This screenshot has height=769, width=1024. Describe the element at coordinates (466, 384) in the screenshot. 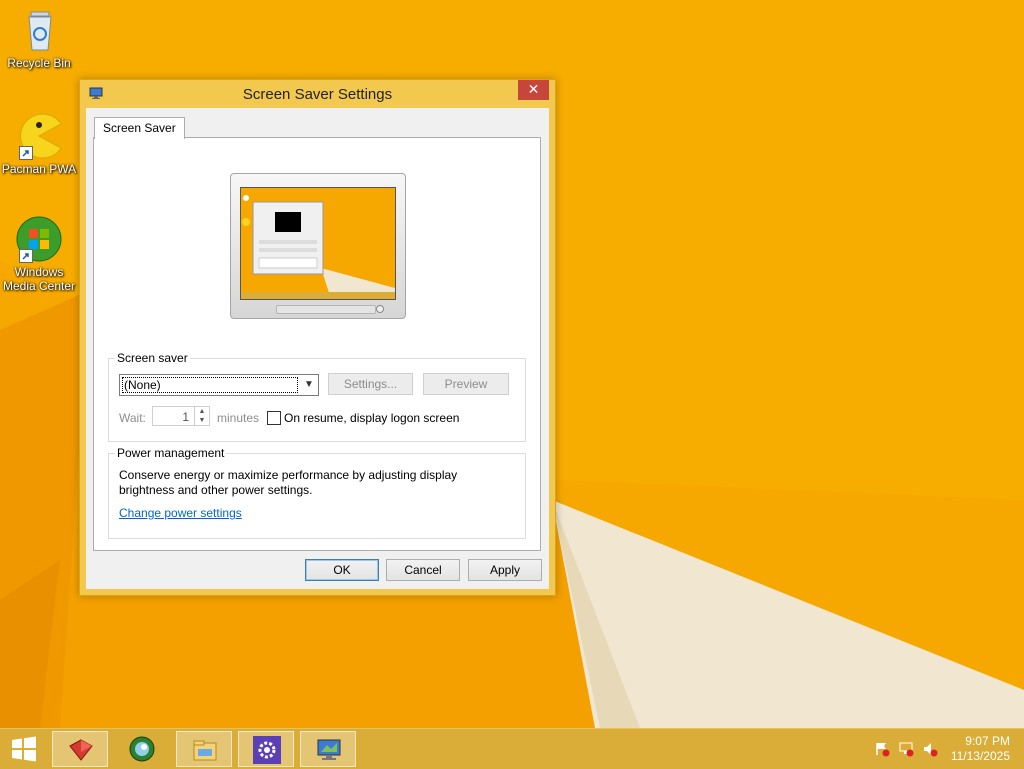

I see `preview-button: Preview` at that location.